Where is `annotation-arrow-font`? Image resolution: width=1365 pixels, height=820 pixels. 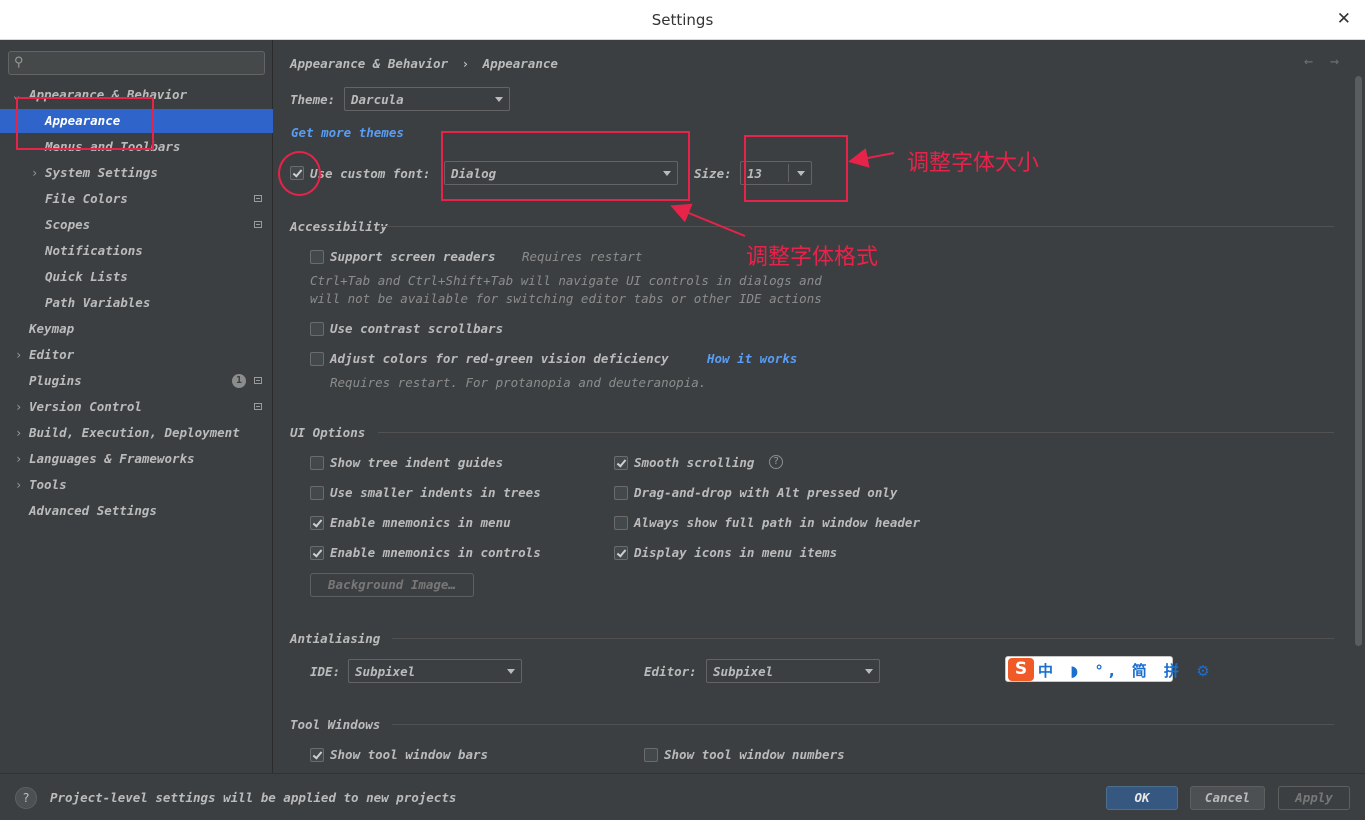
annotation-arrow-font is located at coordinates (708, 220).